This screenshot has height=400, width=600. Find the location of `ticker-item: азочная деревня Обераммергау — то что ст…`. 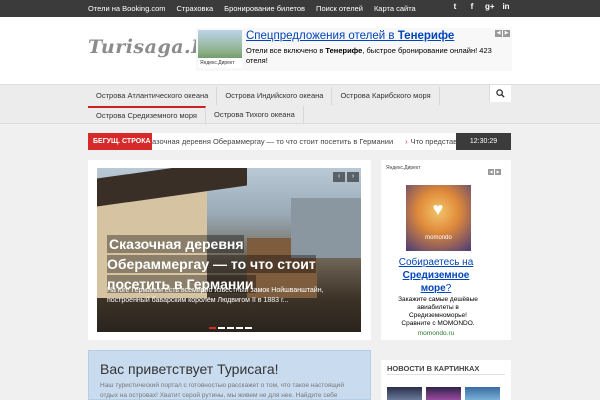

ticker-item: азочная деревня Обераммергау — то что ст… is located at coordinates (272, 141).